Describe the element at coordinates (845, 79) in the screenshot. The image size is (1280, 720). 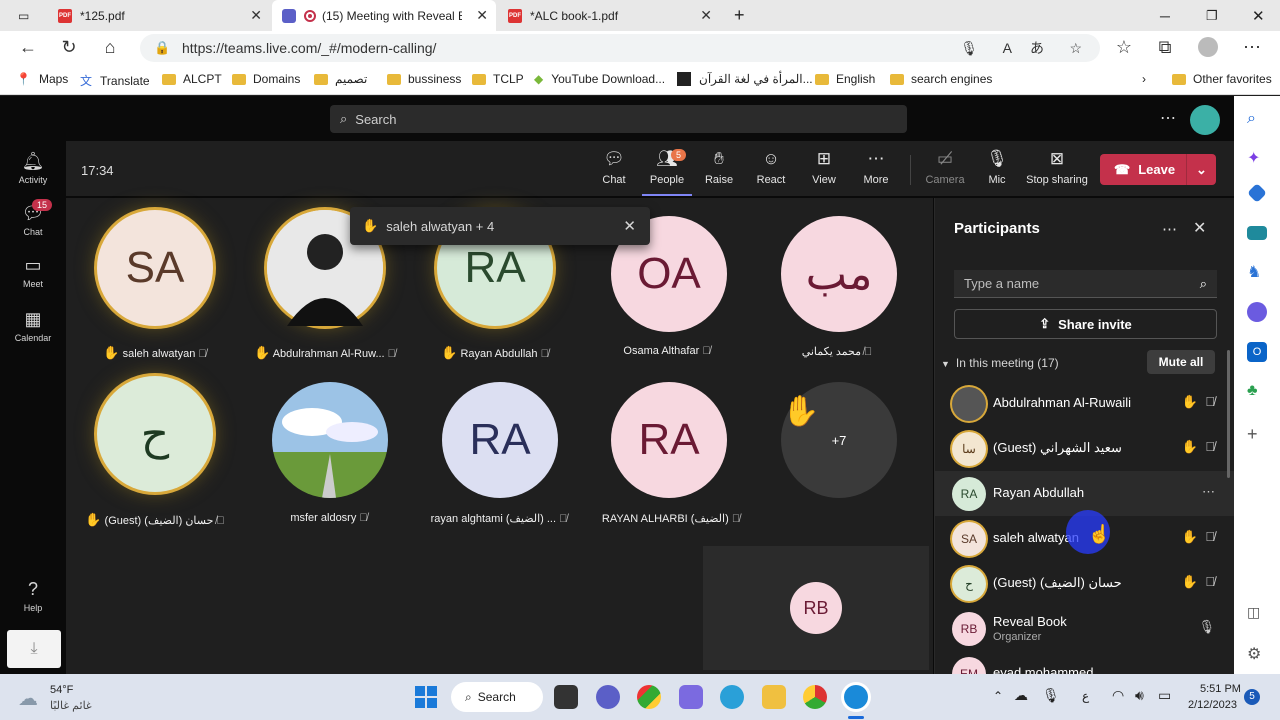
I see `fav-english: English` at that location.